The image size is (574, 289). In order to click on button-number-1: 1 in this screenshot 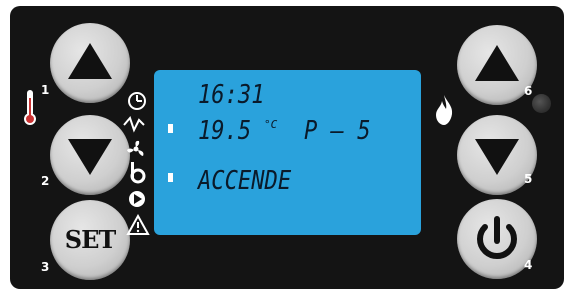, I will do `click(45, 90)`.